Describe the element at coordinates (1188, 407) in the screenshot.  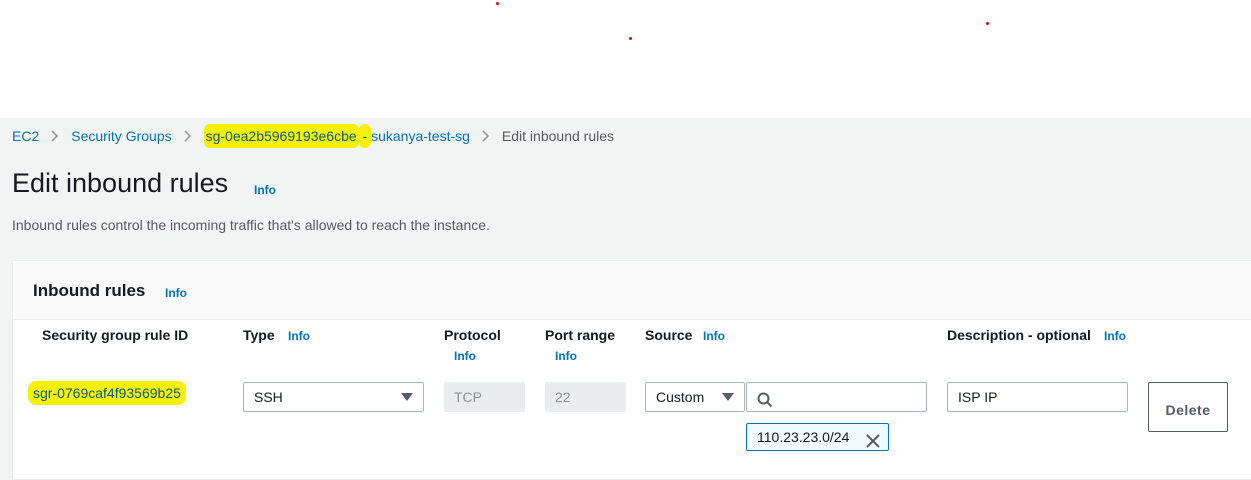
I see `delete-rule-button: Delete` at that location.